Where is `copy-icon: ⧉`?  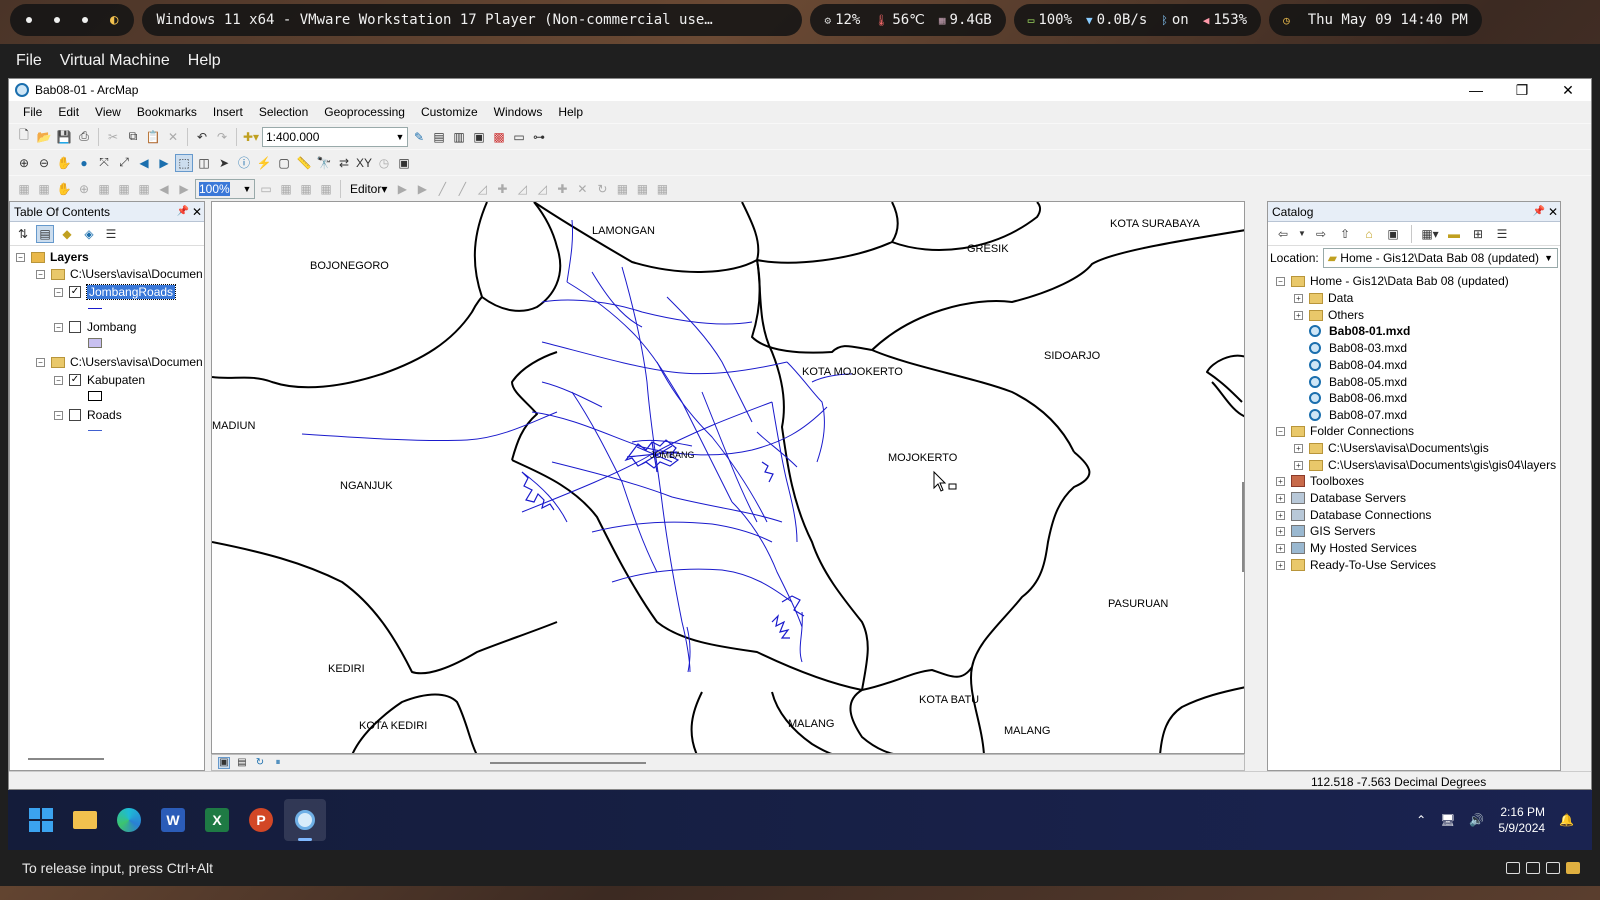 copy-icon: ⧉ is located at coordinates (133, 137).